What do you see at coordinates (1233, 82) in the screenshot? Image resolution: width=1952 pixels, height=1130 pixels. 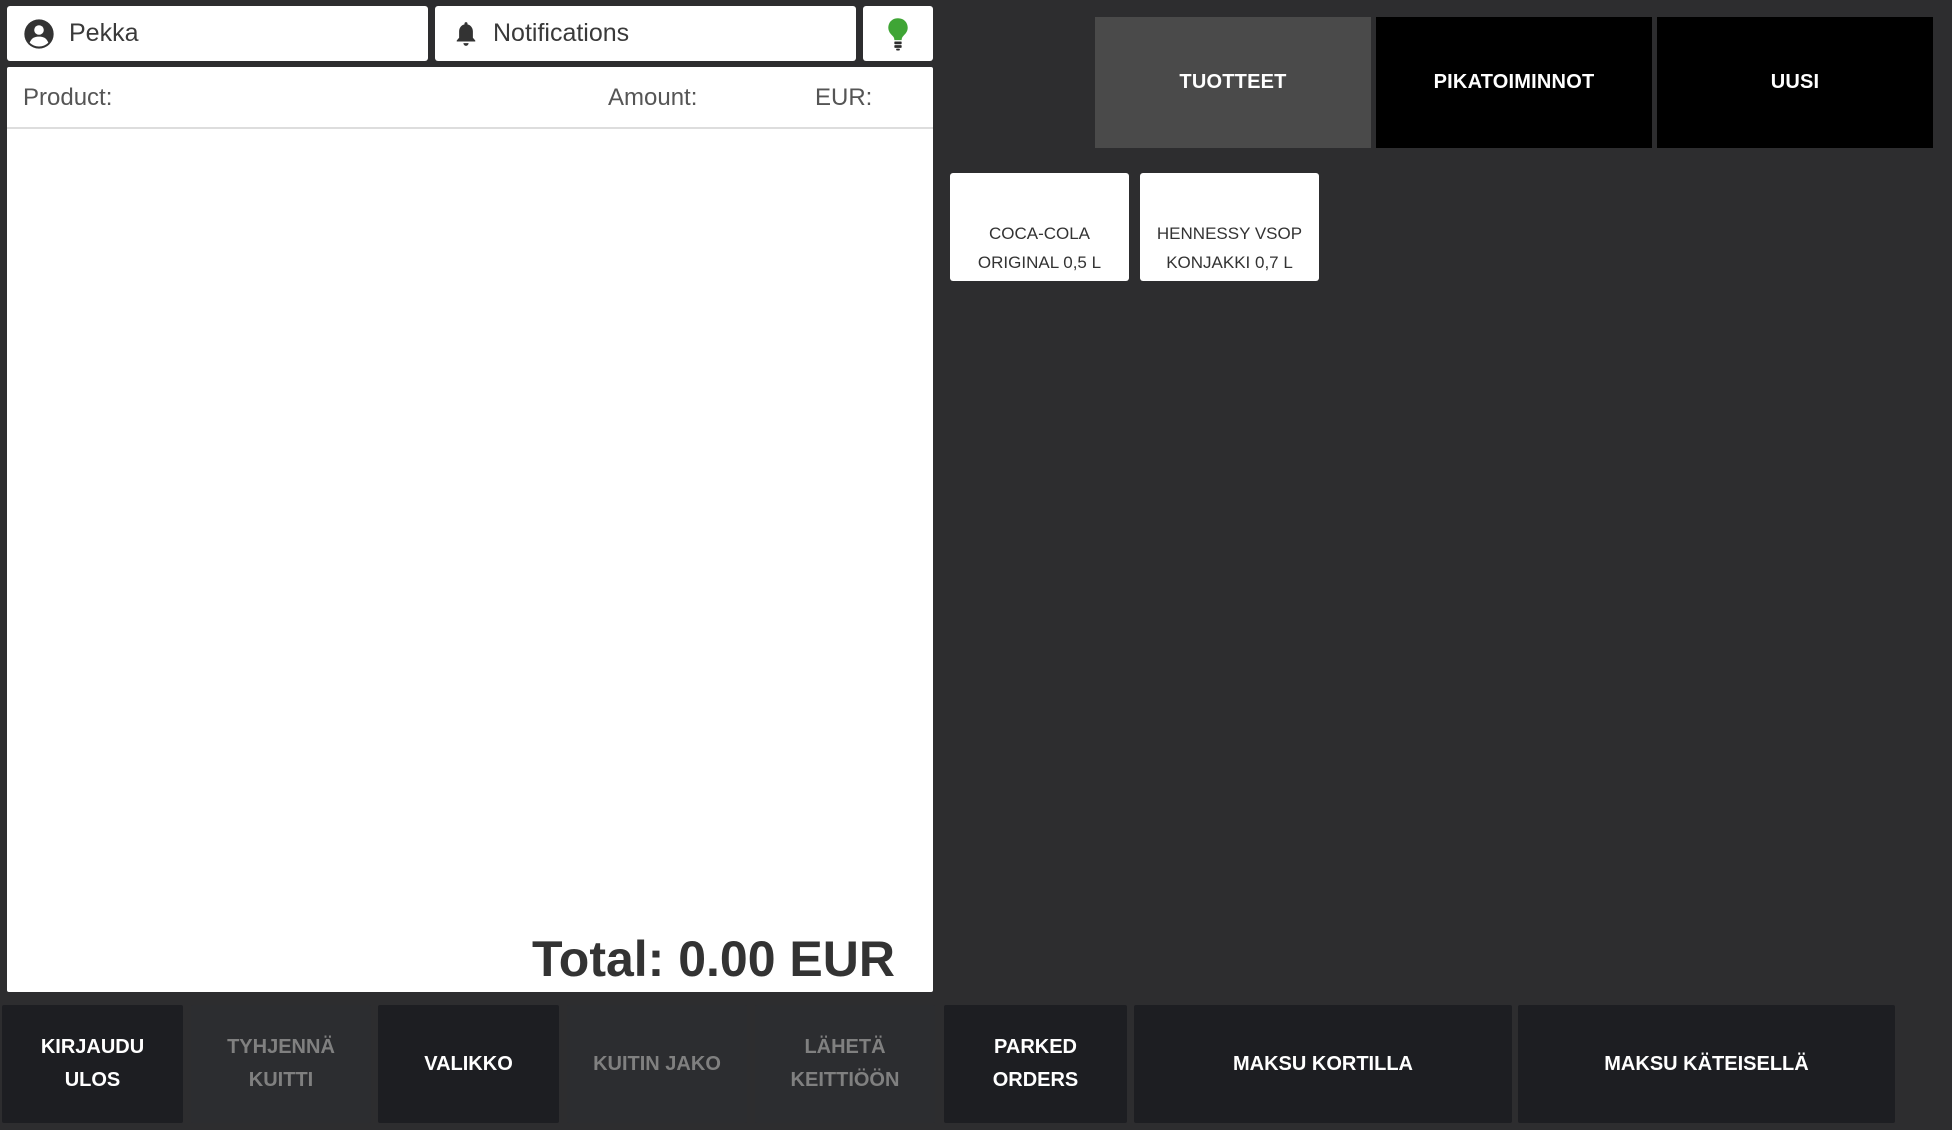 I see `tab-tuotteet: TUOTTEET` at bounding box center [1233, 82].